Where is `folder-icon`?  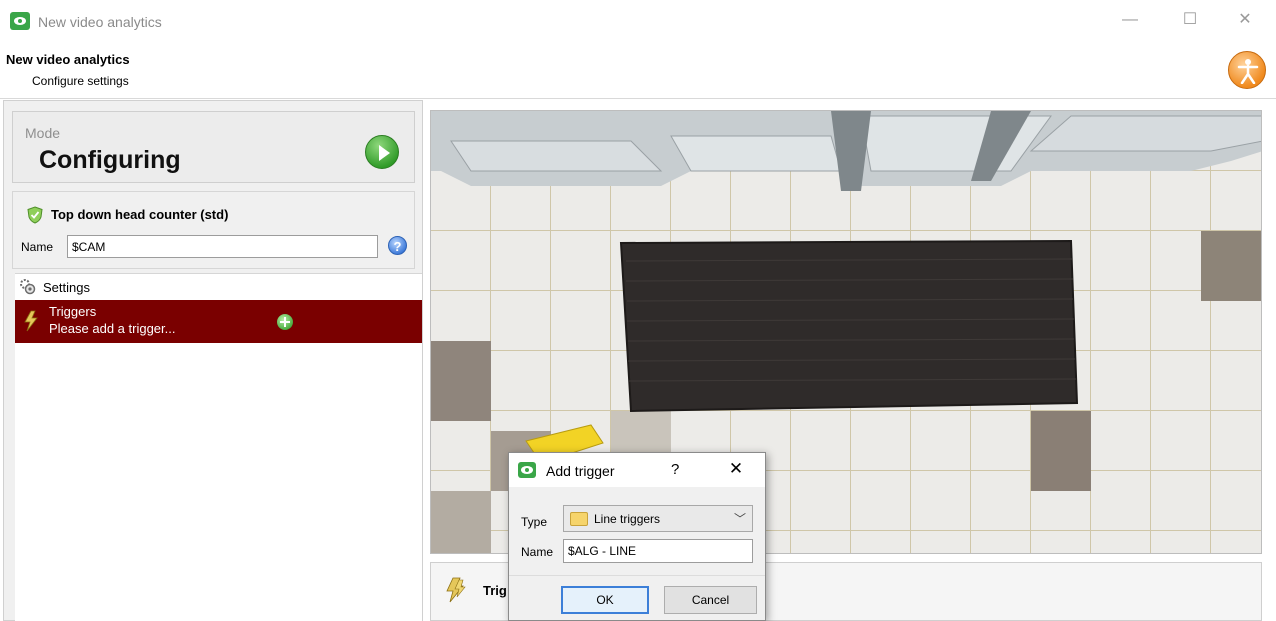
folder-icon is located at coordinates (579, 519).